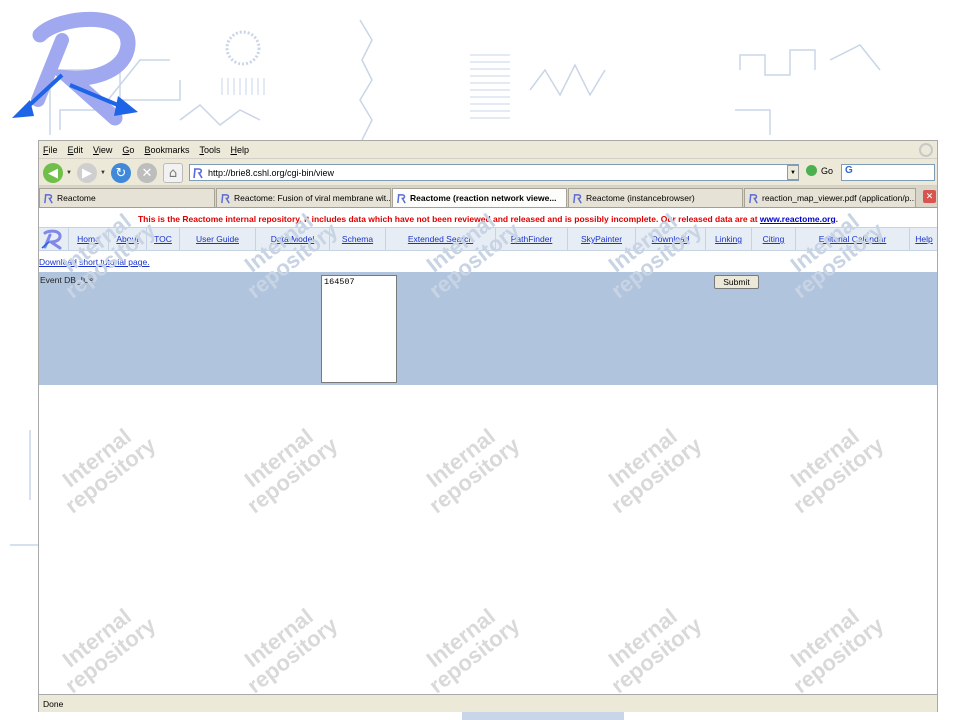 The width and height of the screenshot is (960, 720). What do you see at coordinates (793, 172) in the screenshot?
I see `url-history-dropdown: ▼` at bounding box center [793, 172].